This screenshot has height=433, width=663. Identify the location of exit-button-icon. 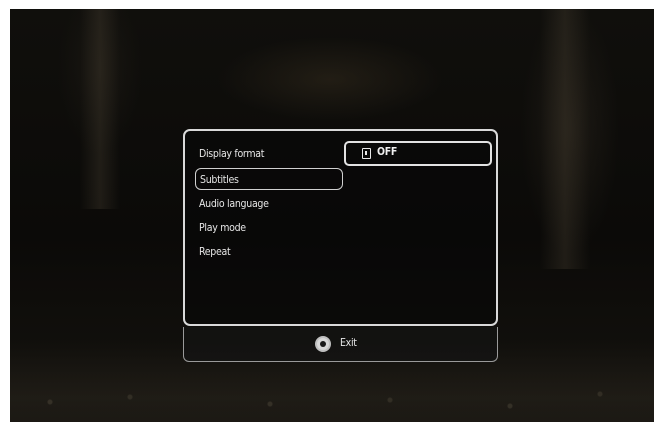
(323, 344).